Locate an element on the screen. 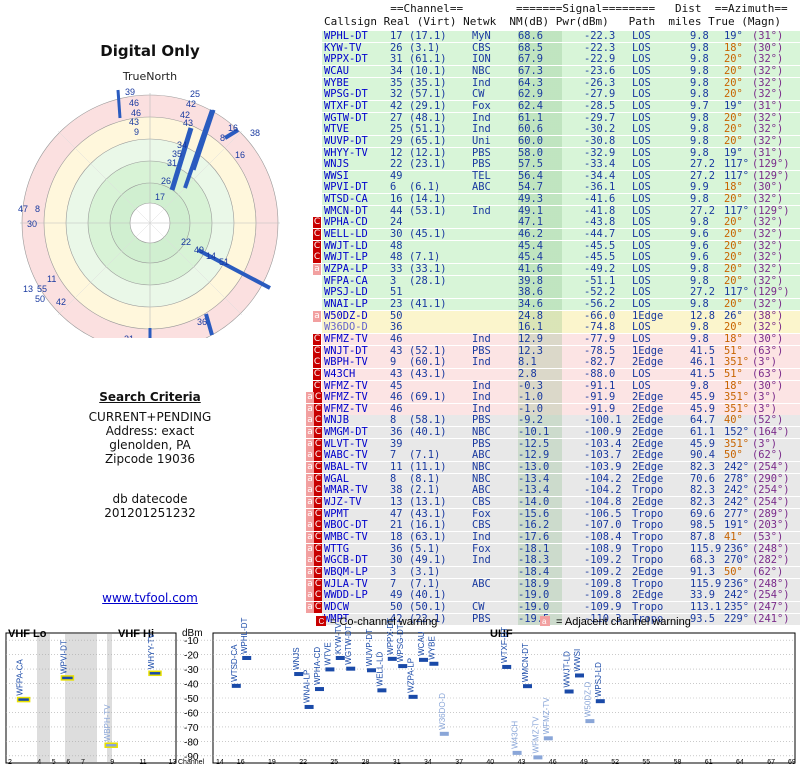 The width and height of the screenshot is (800, 768). polar-label: 9 is located at coordinates (136, 132).